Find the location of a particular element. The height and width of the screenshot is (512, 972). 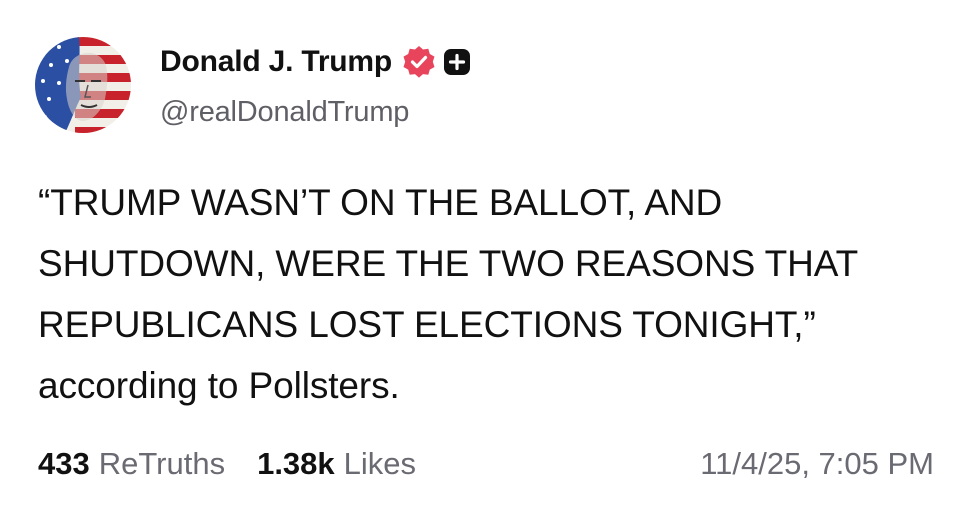

post-stats: 433 ReTruths 1.38k Likes is located at coordinates (227, 464).